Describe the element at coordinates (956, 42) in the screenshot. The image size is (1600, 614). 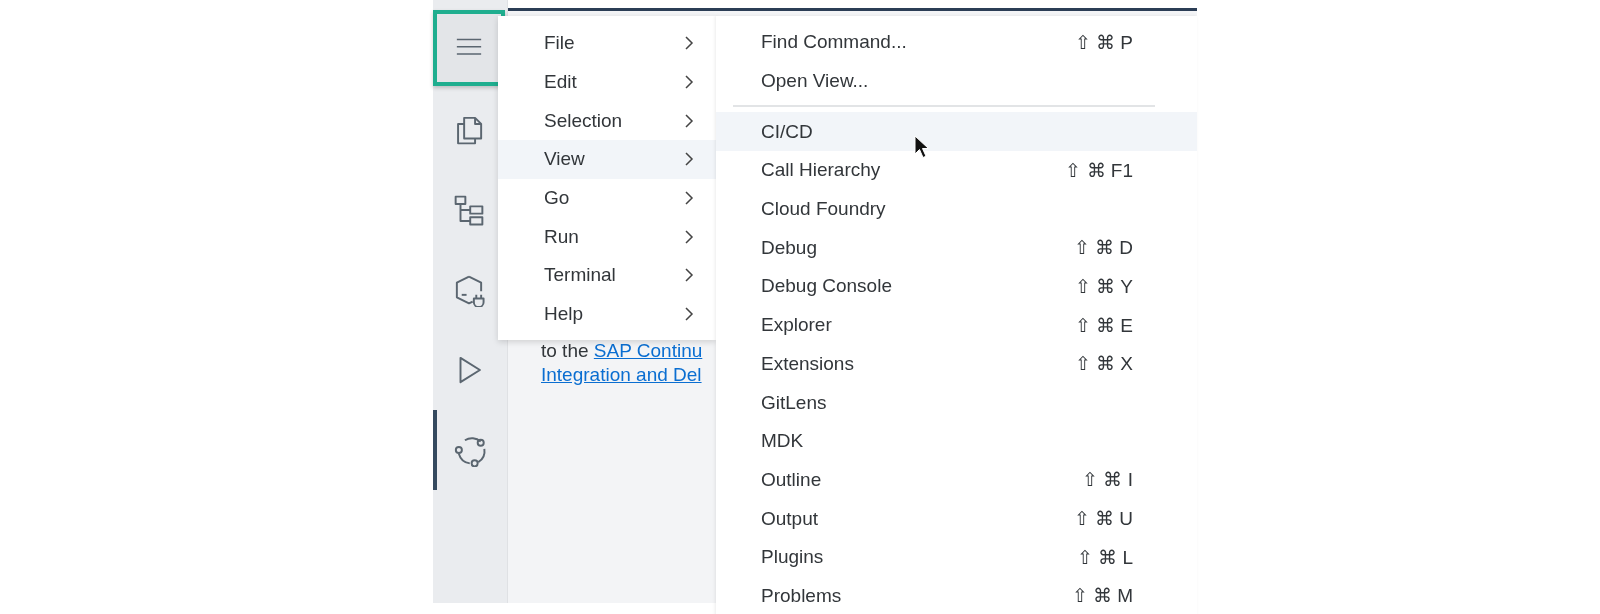
I see `submenu-item: Find Command... ⇧ ⌘ P` at that location.